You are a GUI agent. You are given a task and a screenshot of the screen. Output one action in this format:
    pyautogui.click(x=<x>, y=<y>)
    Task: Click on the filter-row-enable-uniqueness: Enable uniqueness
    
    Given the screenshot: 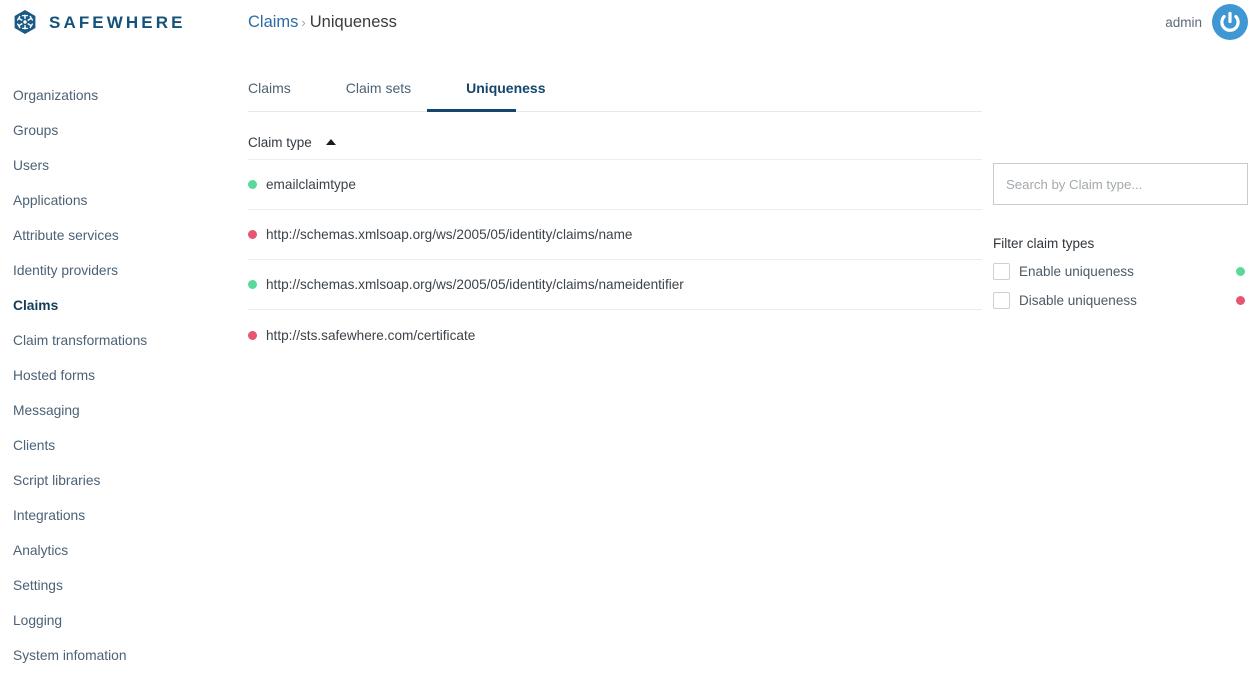 What is the action you would take?
    pyautogui.click(x=1120, y=271)
    